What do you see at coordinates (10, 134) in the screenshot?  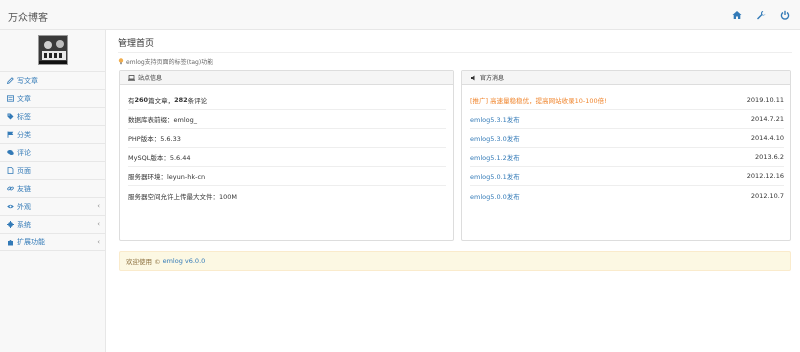 I see `flag-icon` at bounding box center [10, 134].